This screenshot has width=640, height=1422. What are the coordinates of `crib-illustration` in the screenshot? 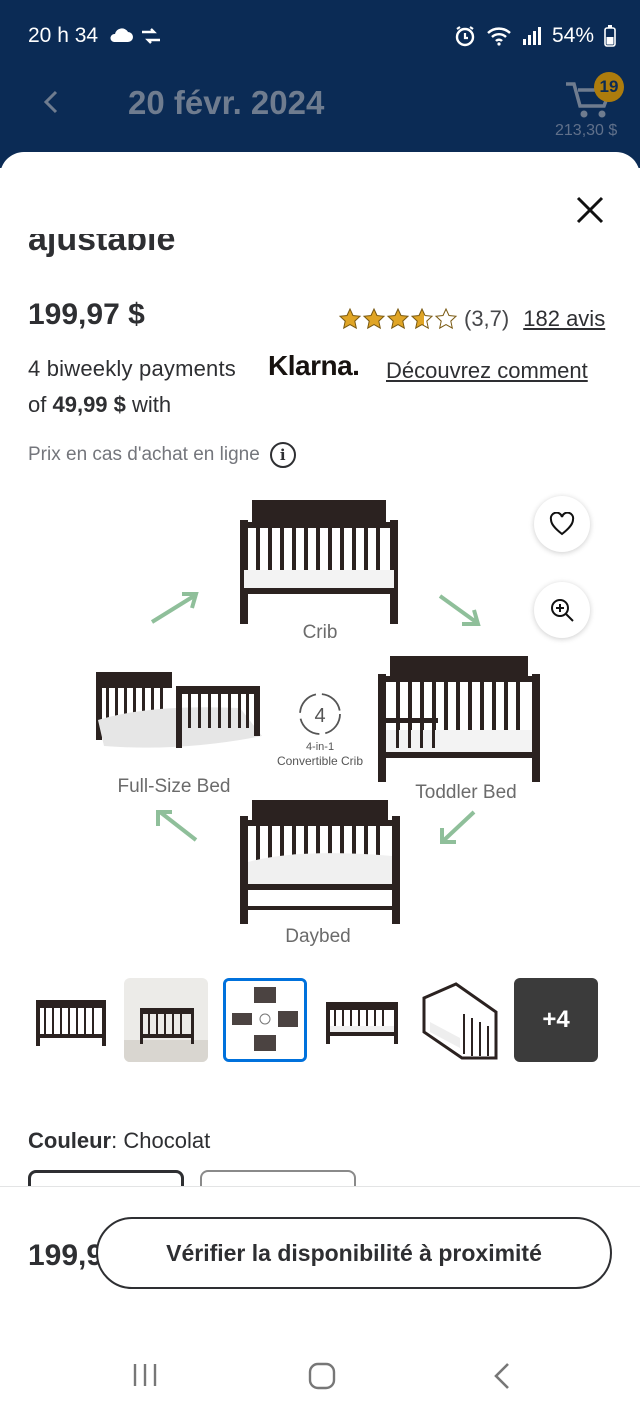 It's located at (319, 562).